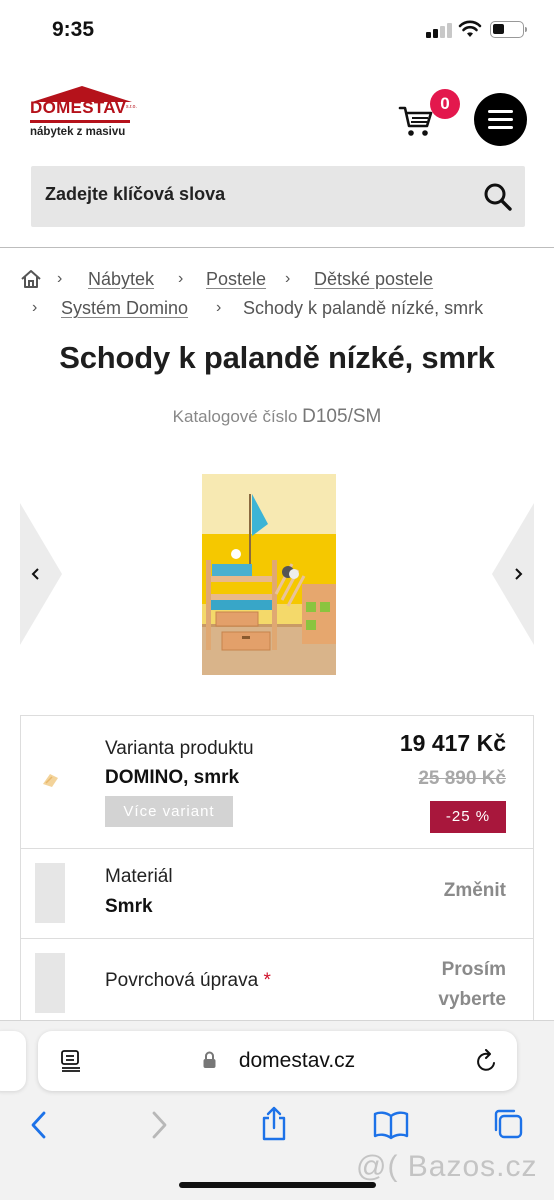  I want to click on breadcrumb-link-nabytek: Nábytek, so click(121, 279).